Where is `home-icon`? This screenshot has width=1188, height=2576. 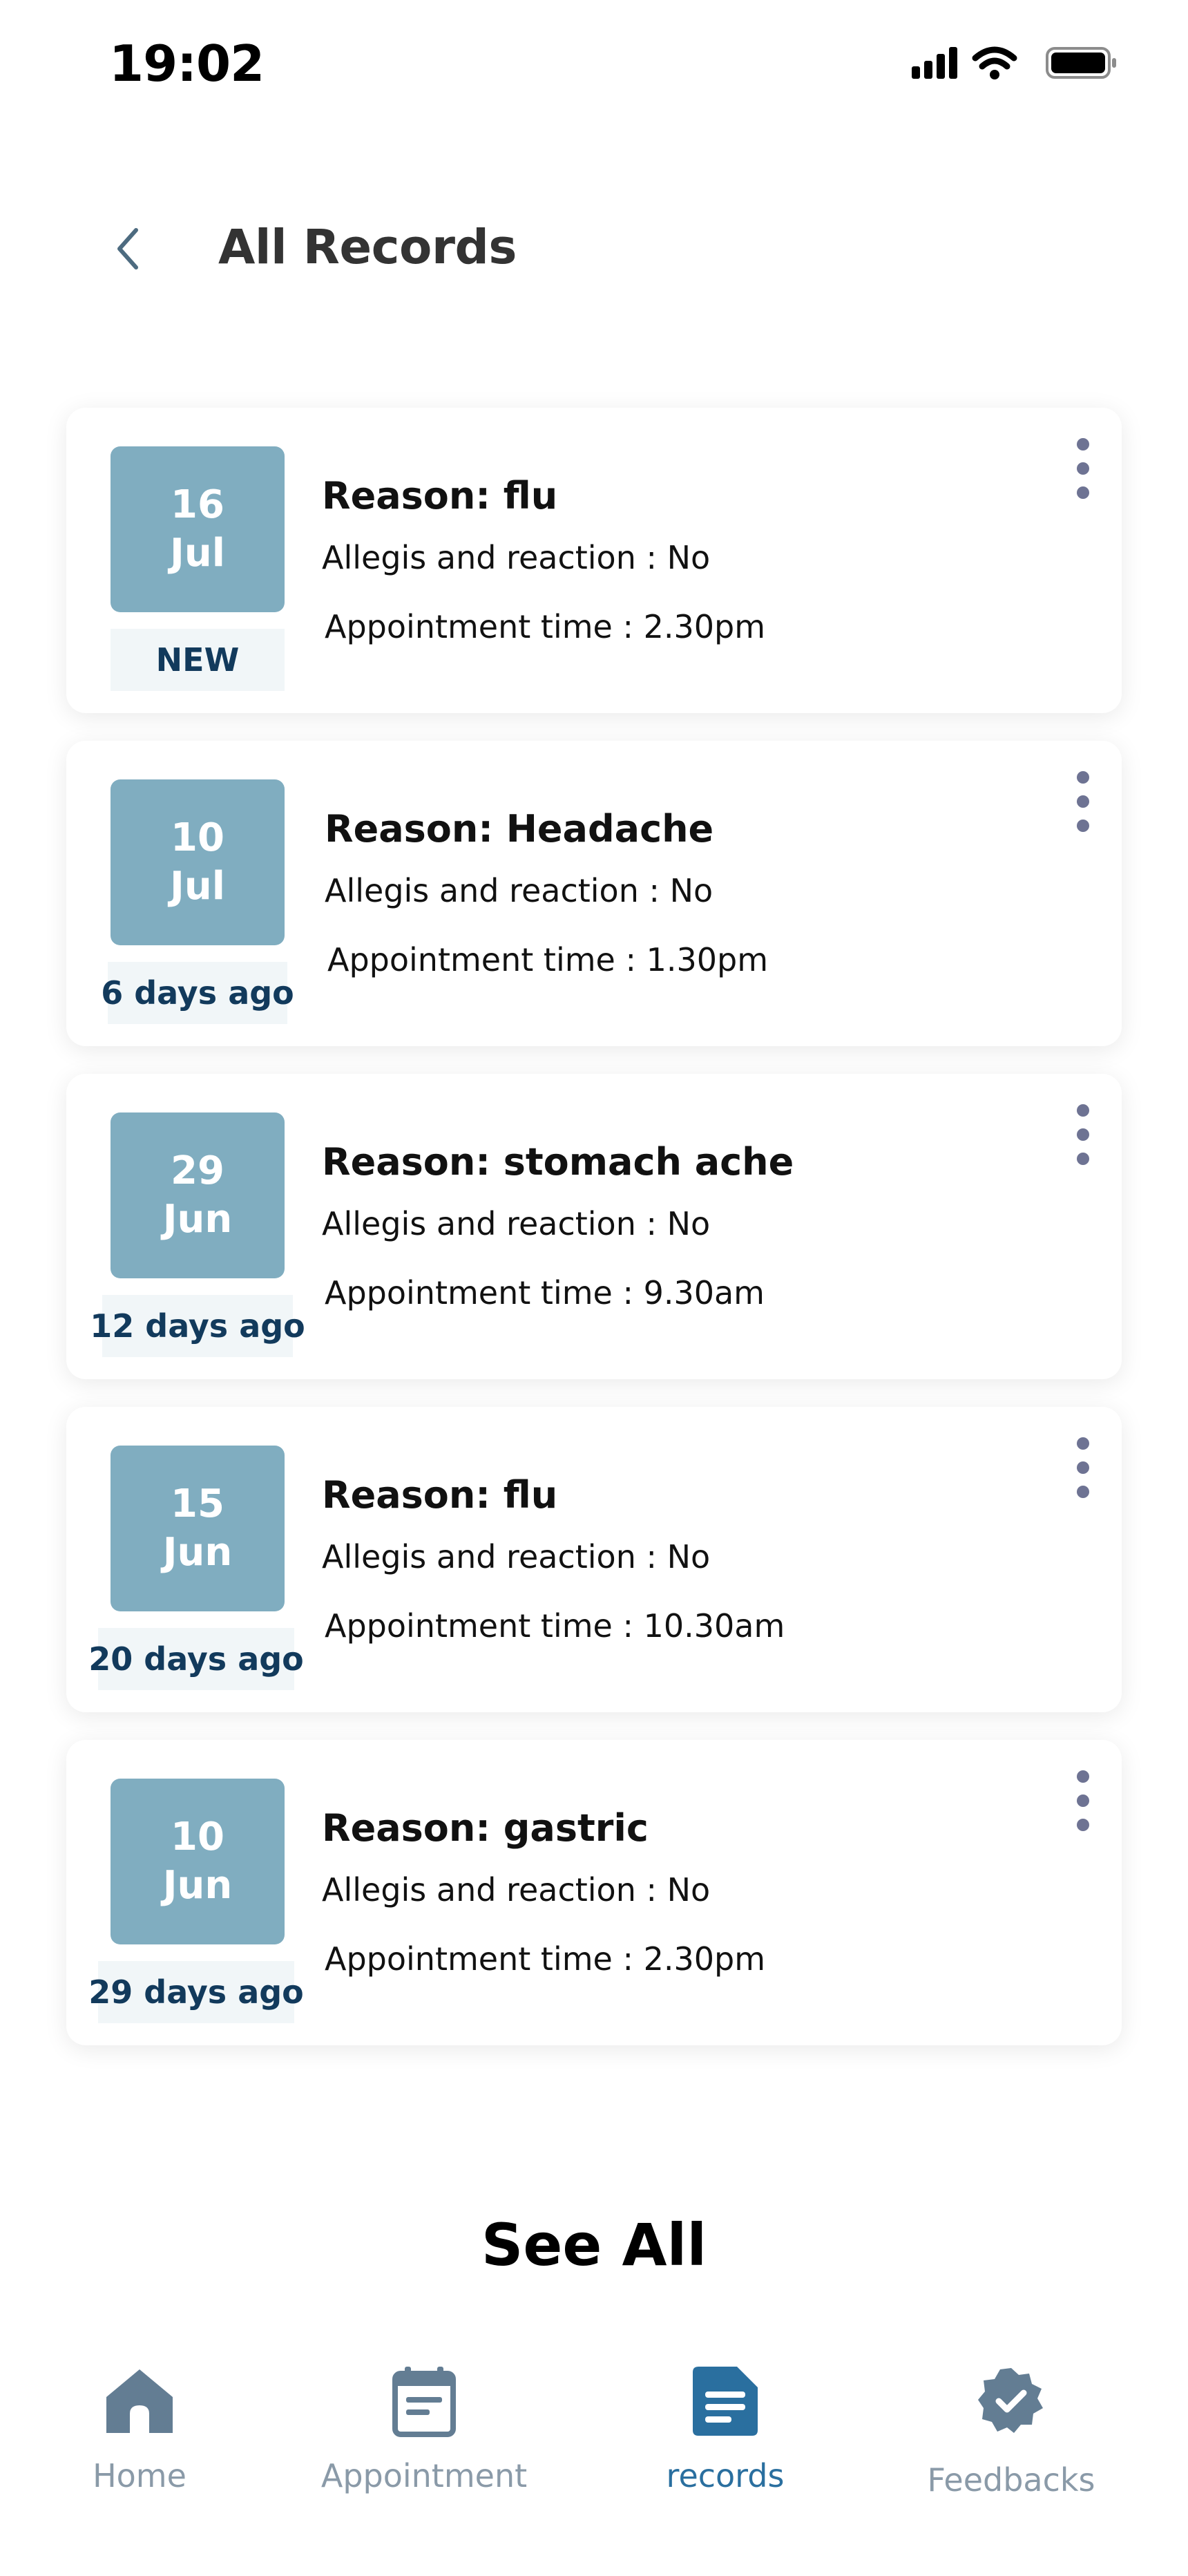 home-icon is located at coordinates (140, 2401).